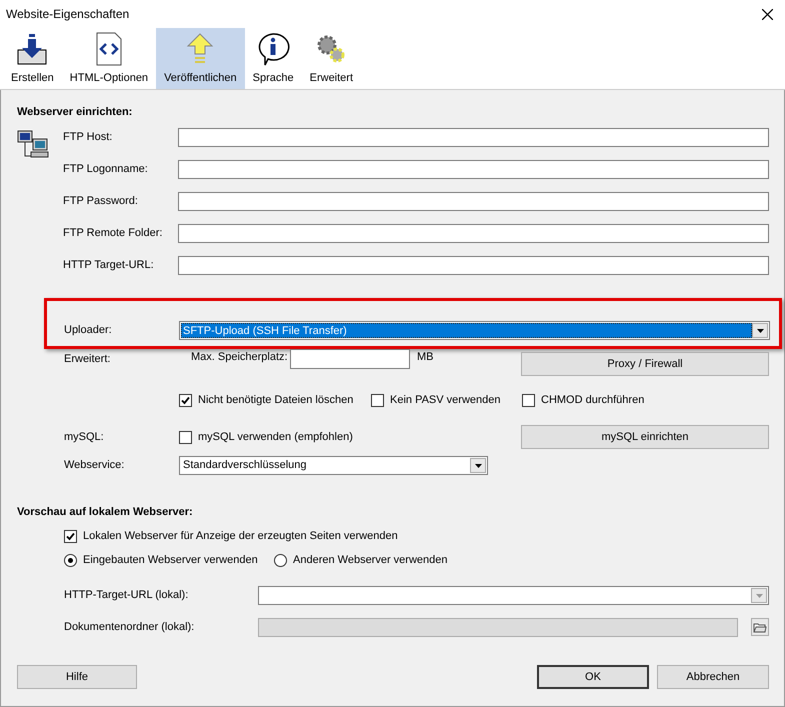 The image size is (785, 707). What do you see at coordinates (127, 596) in the screenshot?
I see `field-label: HTTP-Target-URL (lokal):` at bounding box center [127, 596].